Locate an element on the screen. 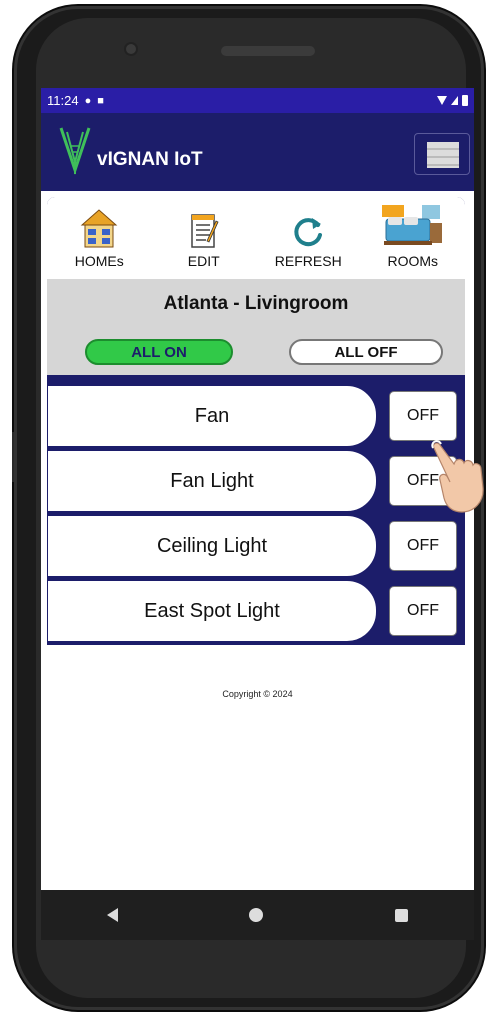 The width and height of the screenshot is (487, 1014). device-name: Fan is located at coordinates (212, 416).